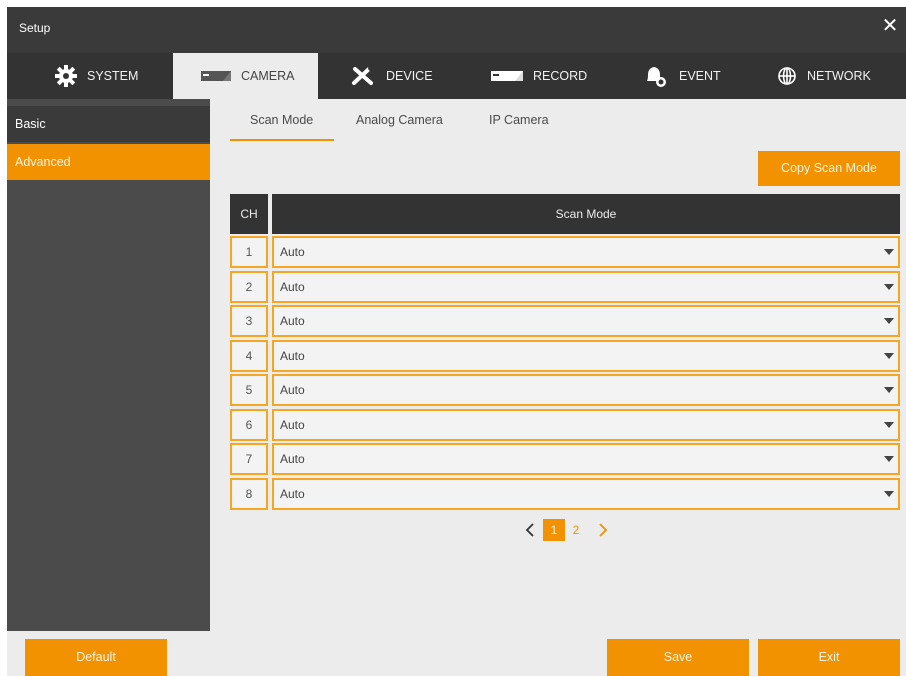 Image resolution: width=906 pixels, height=676 pixels. I want to click on table-row: 1 Auto, so click(565, 252).